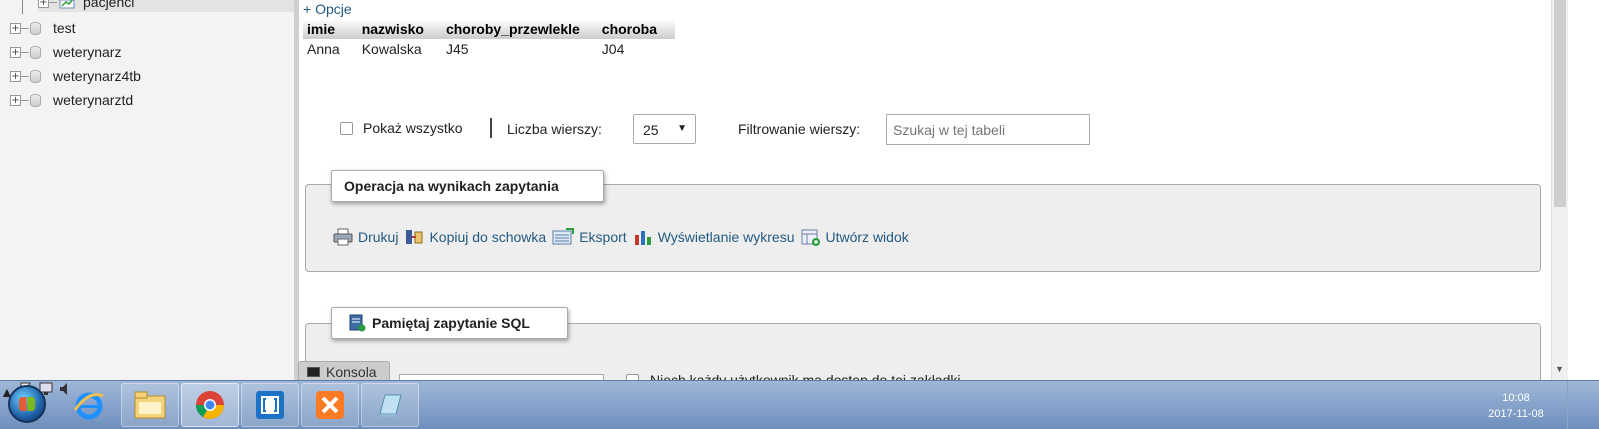 Image resolution: width=1599 pixels, height=429 pixels. I want to click on brackets-icon, so click(270, 405).